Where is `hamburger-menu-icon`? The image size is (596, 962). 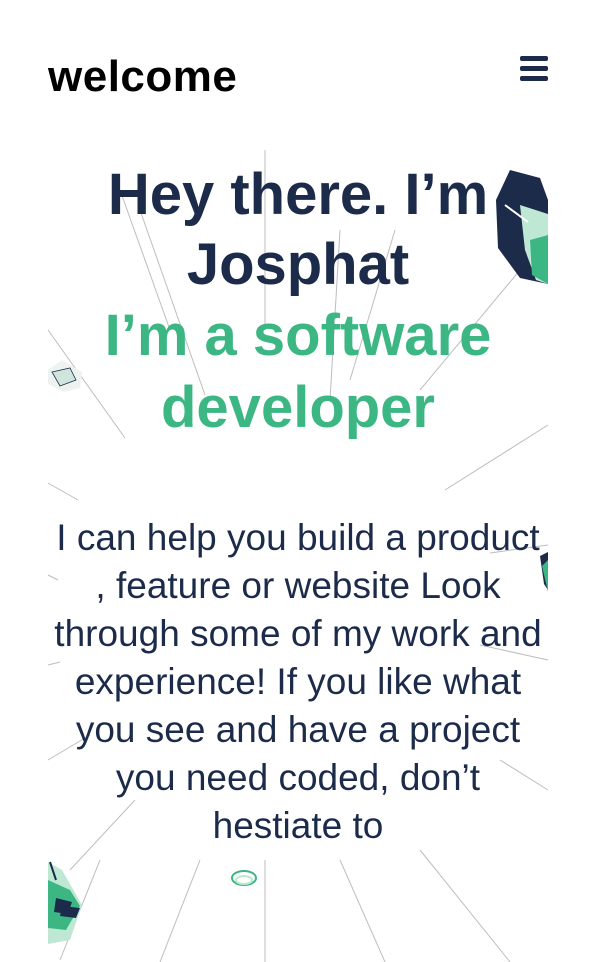
hamburger-menu-icon is located at coordinates (534, 69).